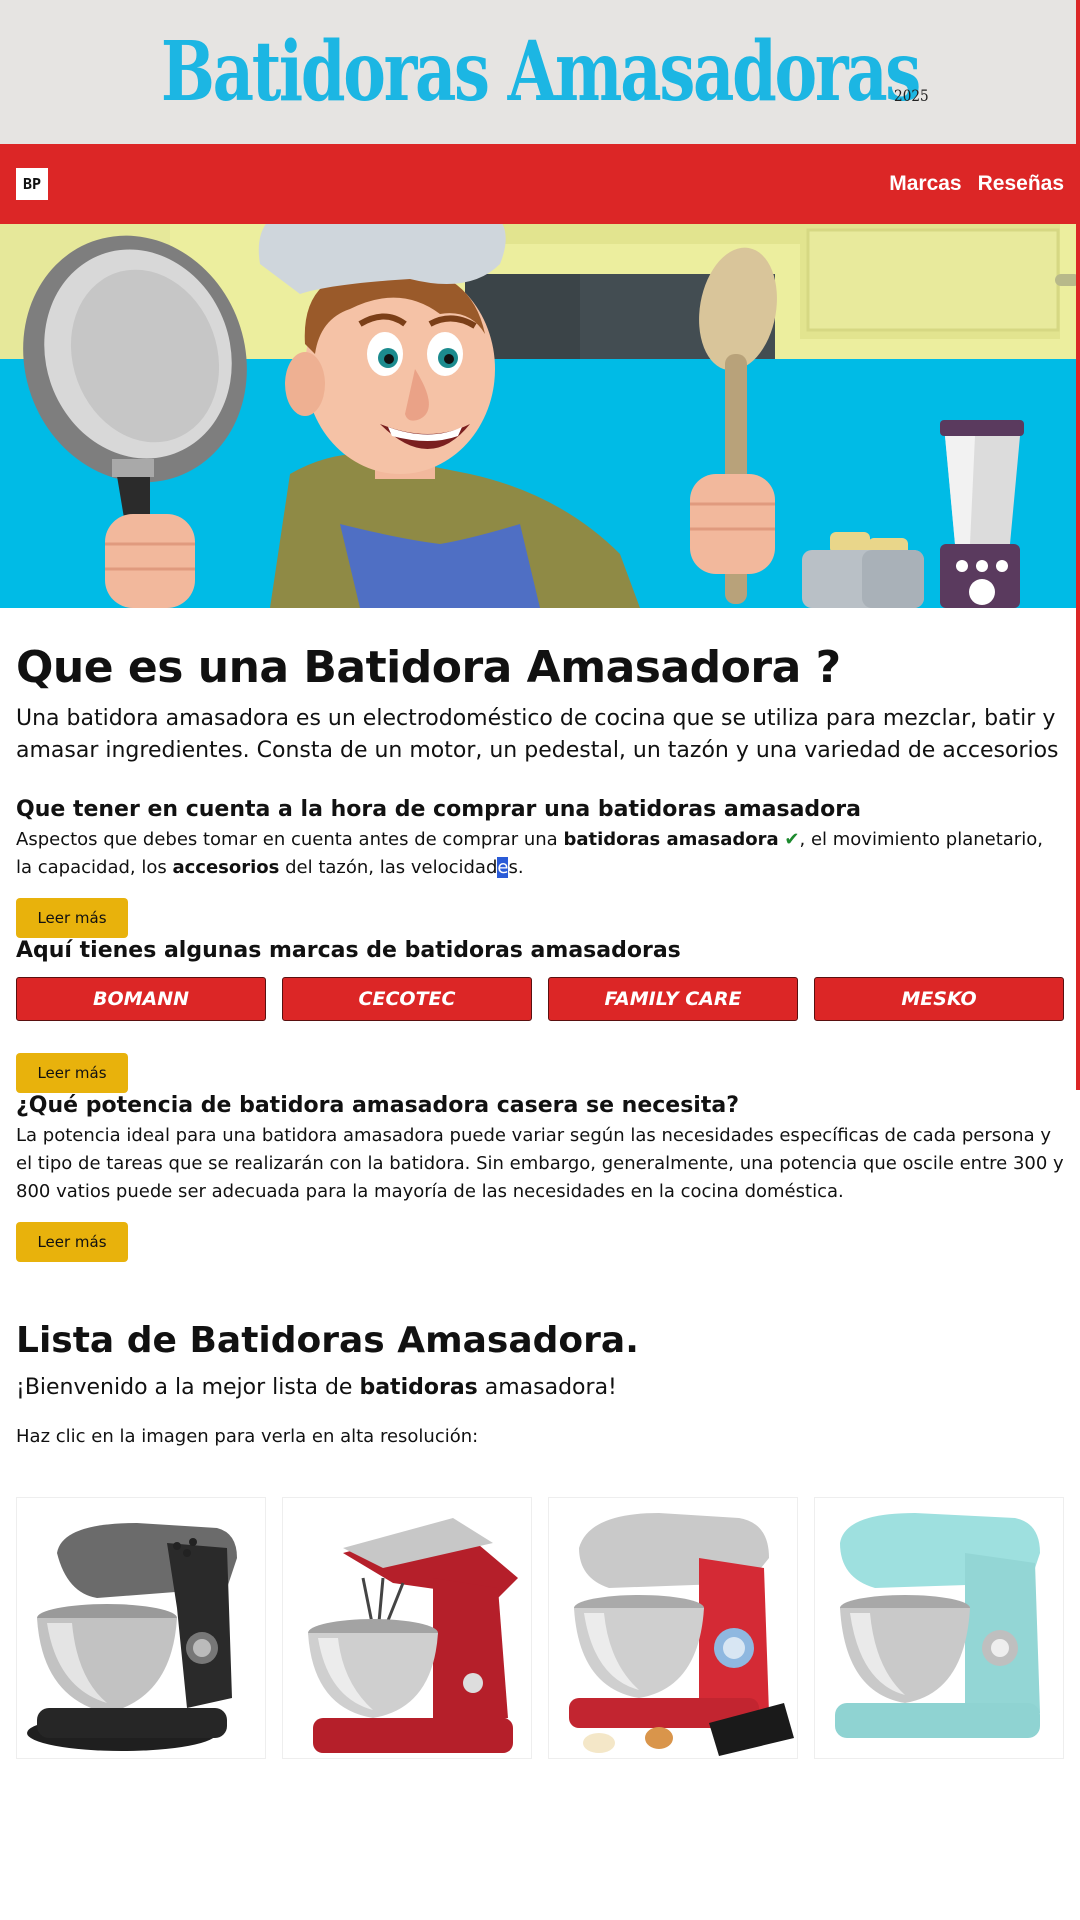 The image size is (1080, 1920). Describe the element at coordinates (673, 999) in the screenshot. I see `brand-button-family-care: FAMILY CARE` at that location.